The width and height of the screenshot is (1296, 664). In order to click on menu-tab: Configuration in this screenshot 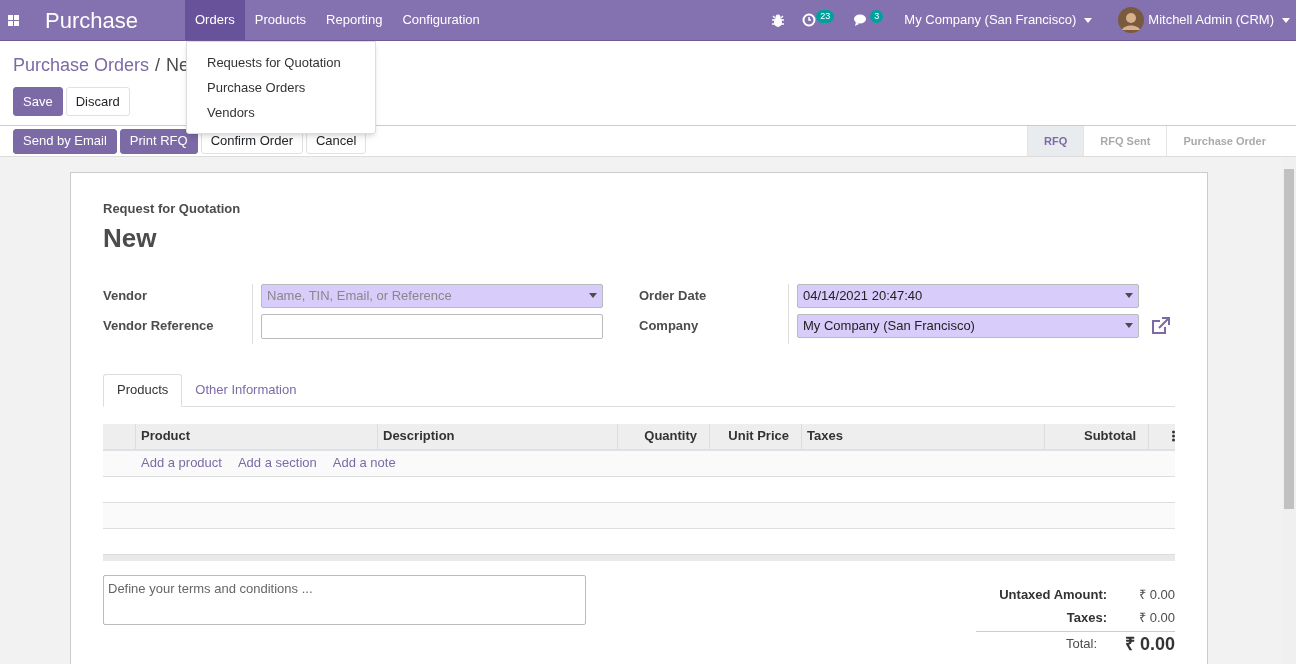, I will do `click(441, 20)`.